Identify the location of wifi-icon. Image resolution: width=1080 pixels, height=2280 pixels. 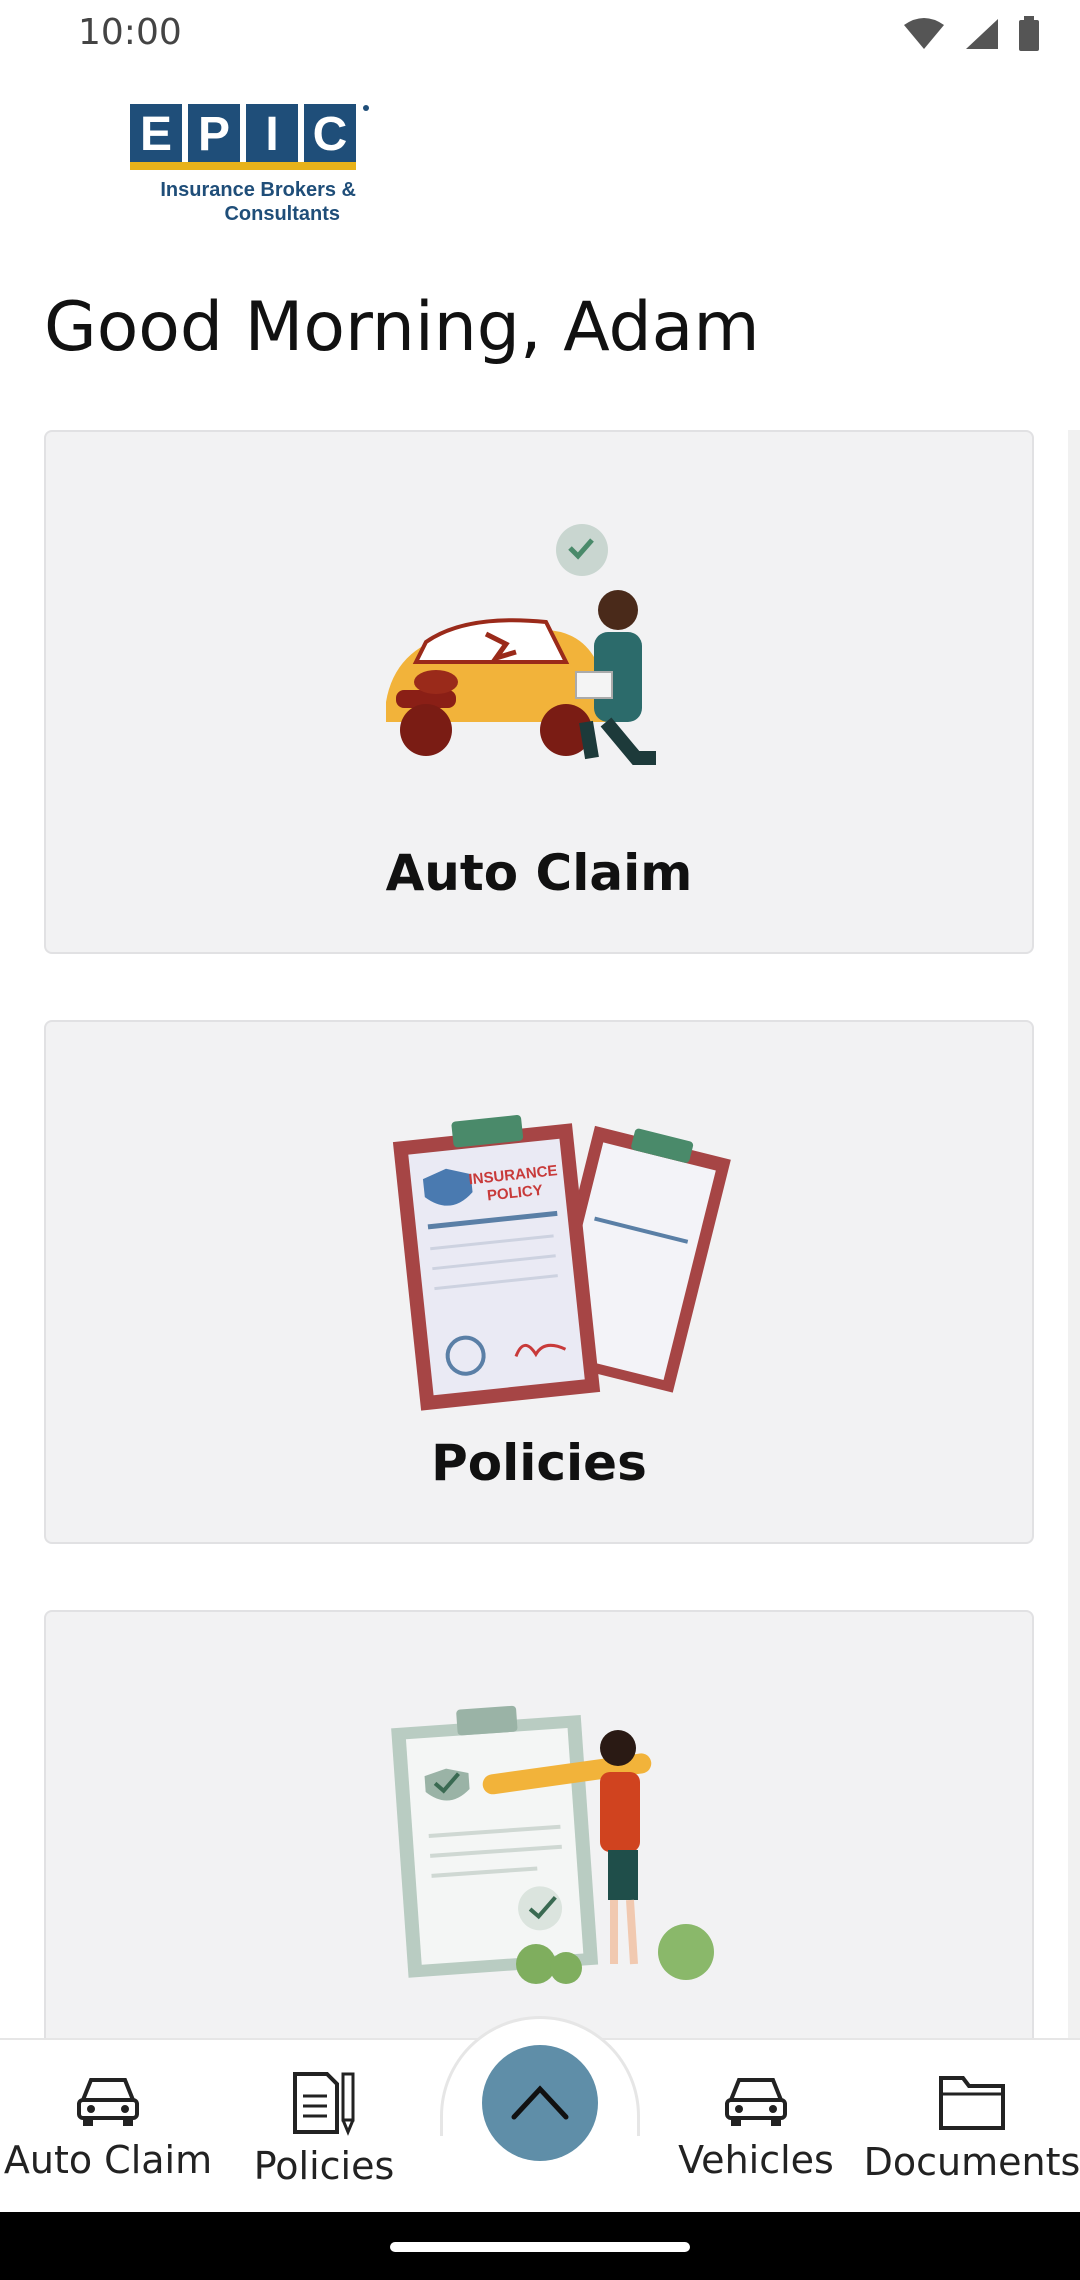
(924, 33).